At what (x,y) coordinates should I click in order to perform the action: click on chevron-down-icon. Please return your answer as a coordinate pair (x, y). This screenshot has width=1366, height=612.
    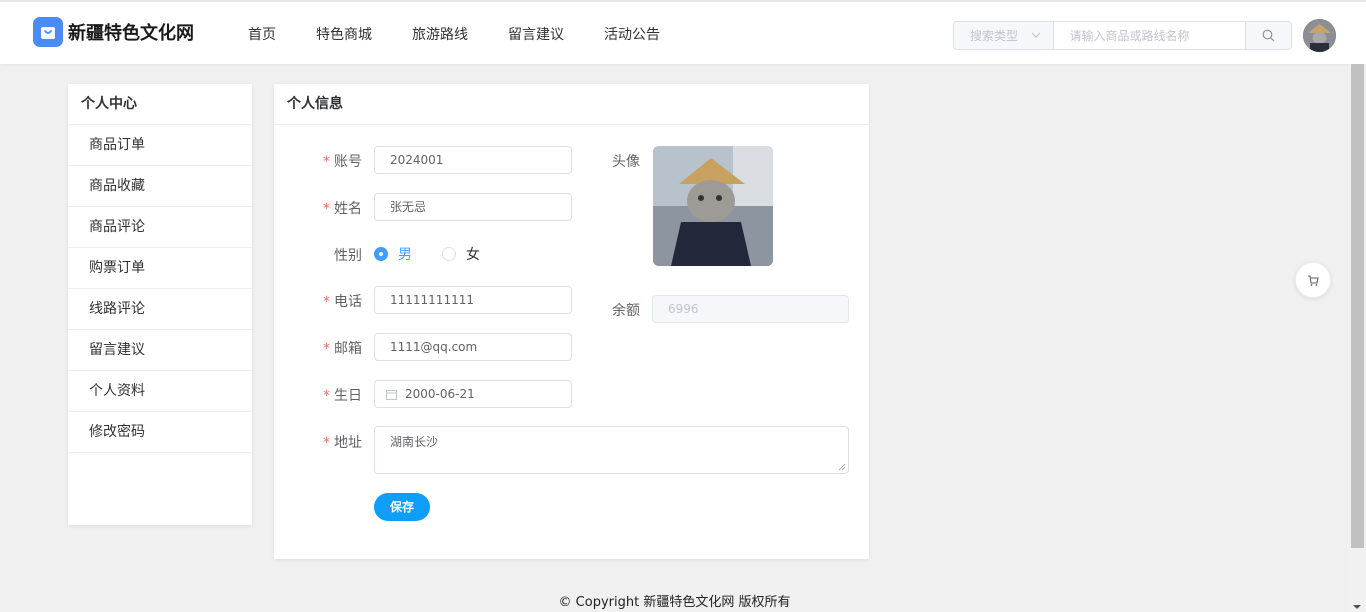
    Looking at the image, I should click on (1036, 35).